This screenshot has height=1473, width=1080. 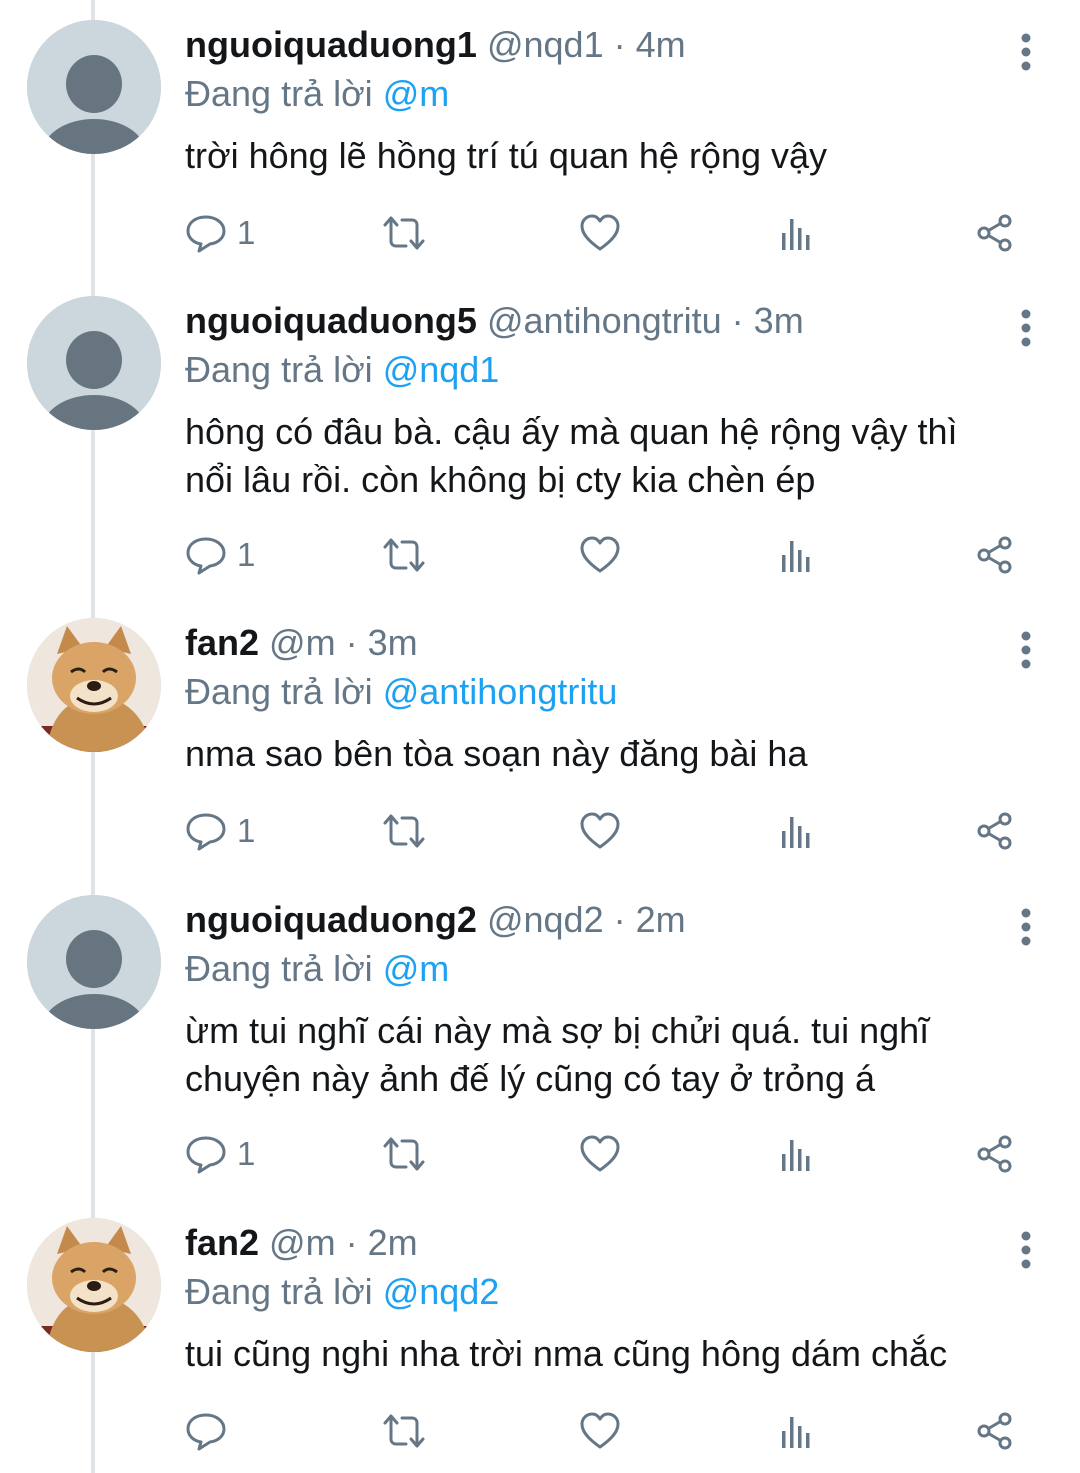 What do you see at coordinates (661, 44) in the screenshot?
I see `timestamp: 4m` at bounding box center [661, 44].